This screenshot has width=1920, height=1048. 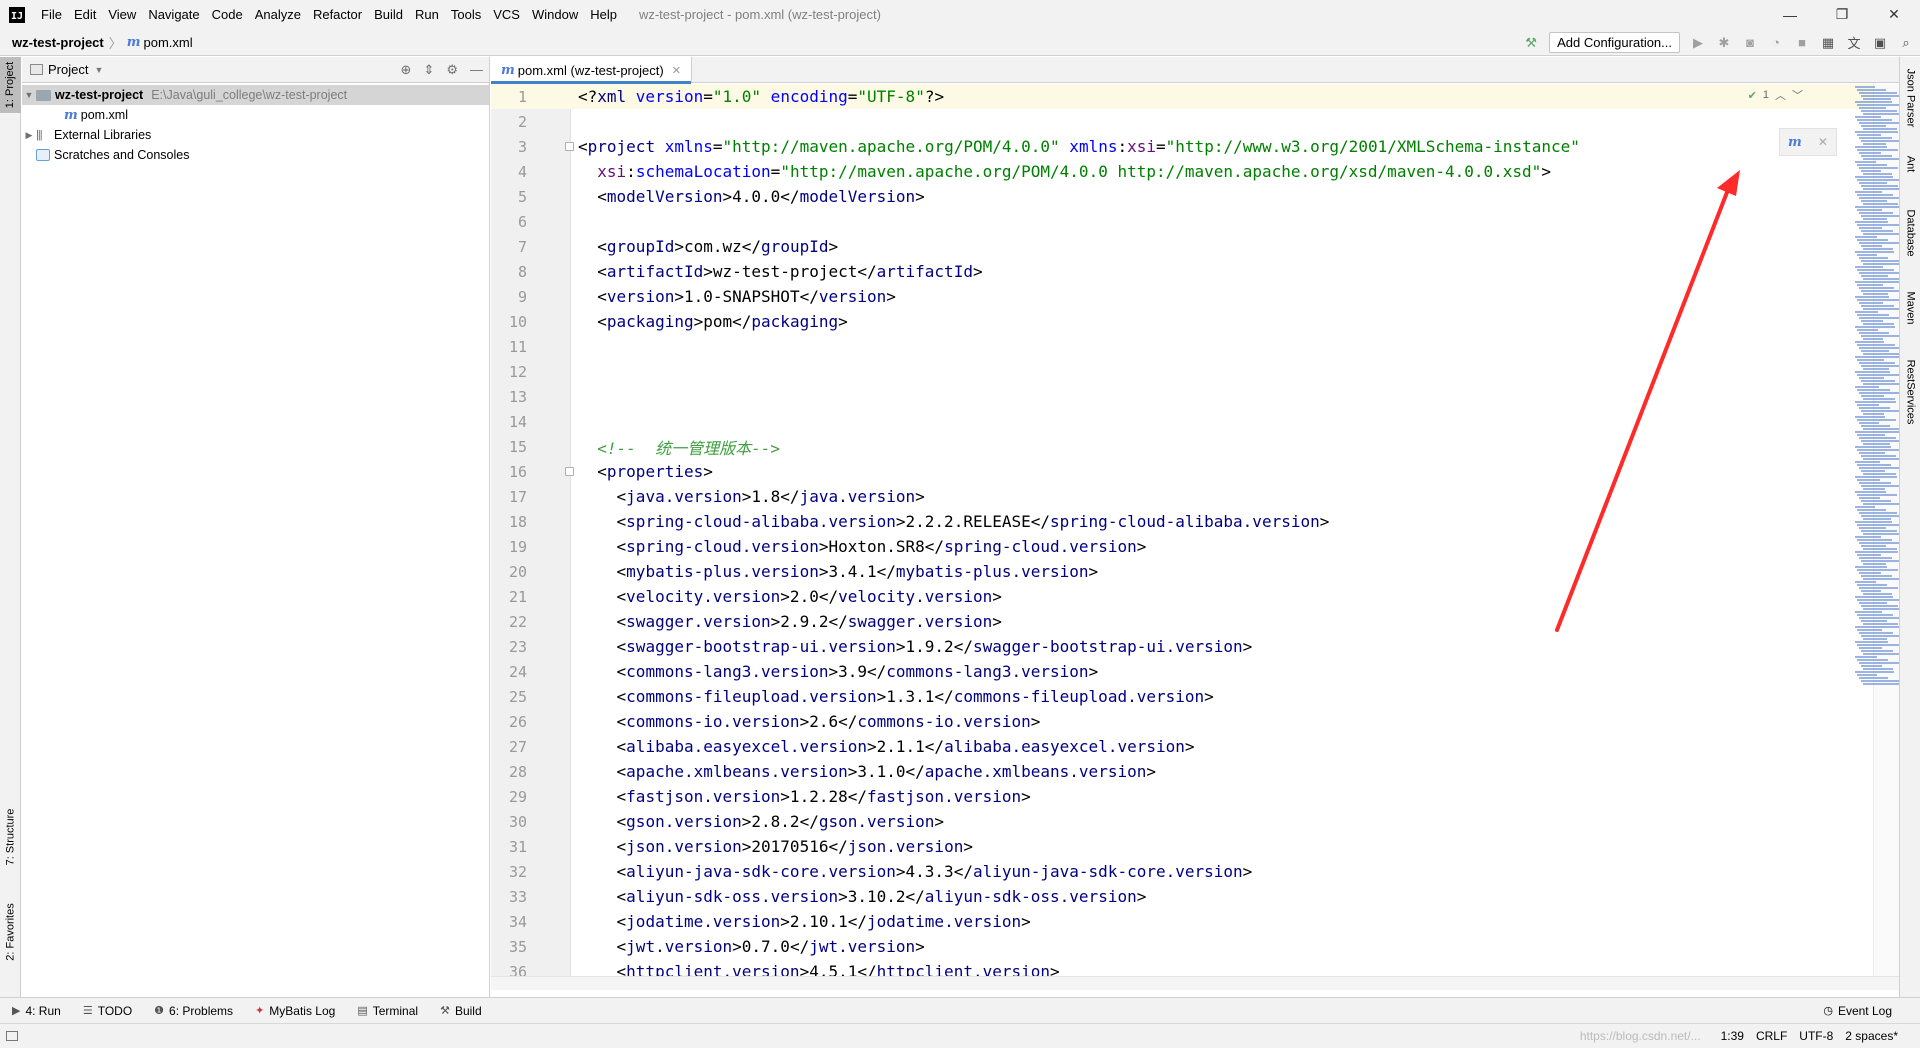 I want to click on chevron-down-icon: ▼, so click(x=98, y=70).